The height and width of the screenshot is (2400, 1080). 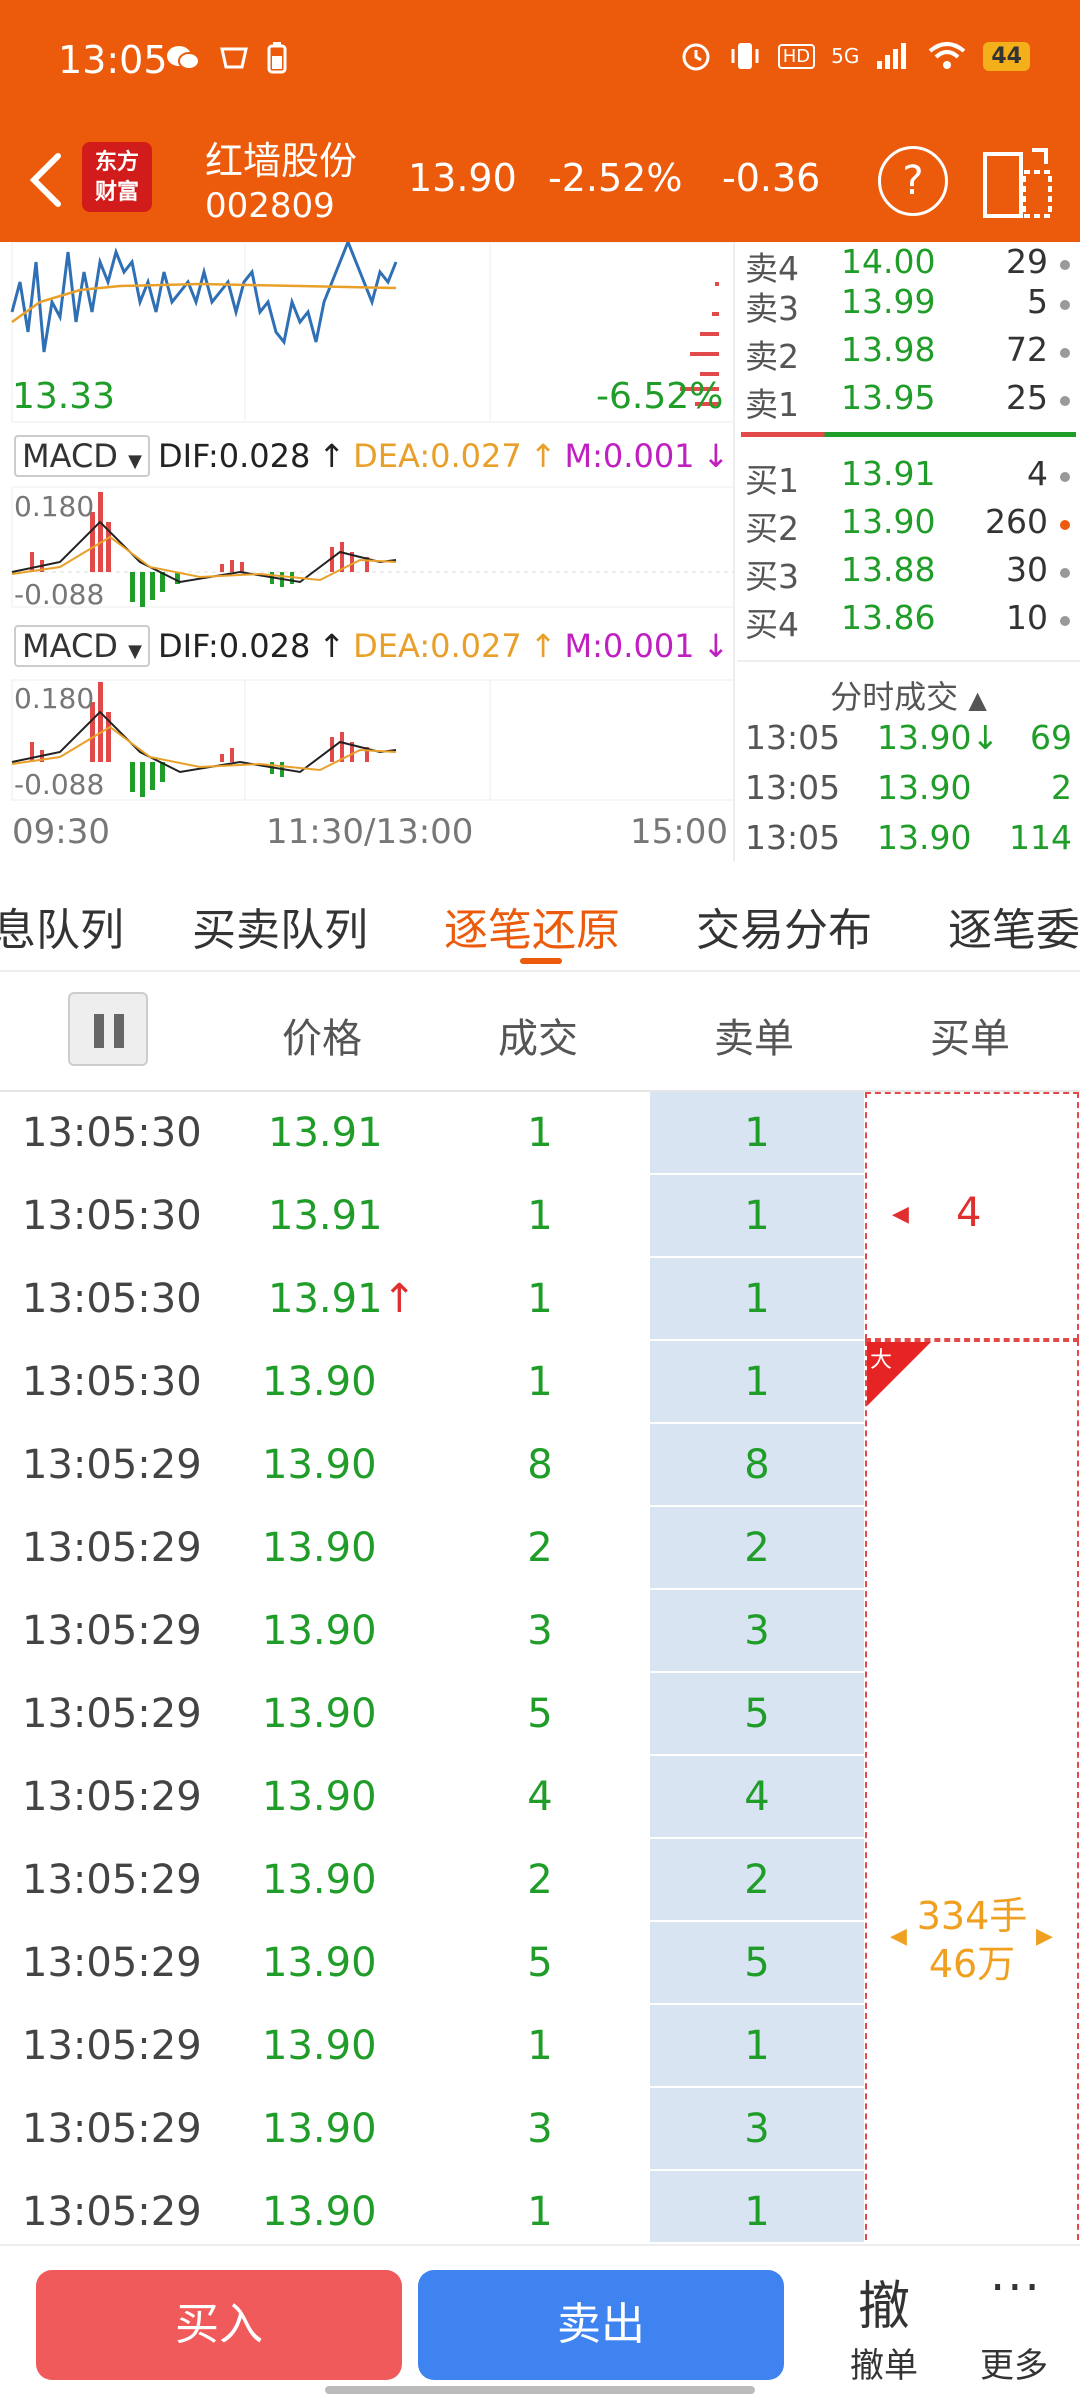 I want to click on vibrate-icon, so click(x=745, y=56).